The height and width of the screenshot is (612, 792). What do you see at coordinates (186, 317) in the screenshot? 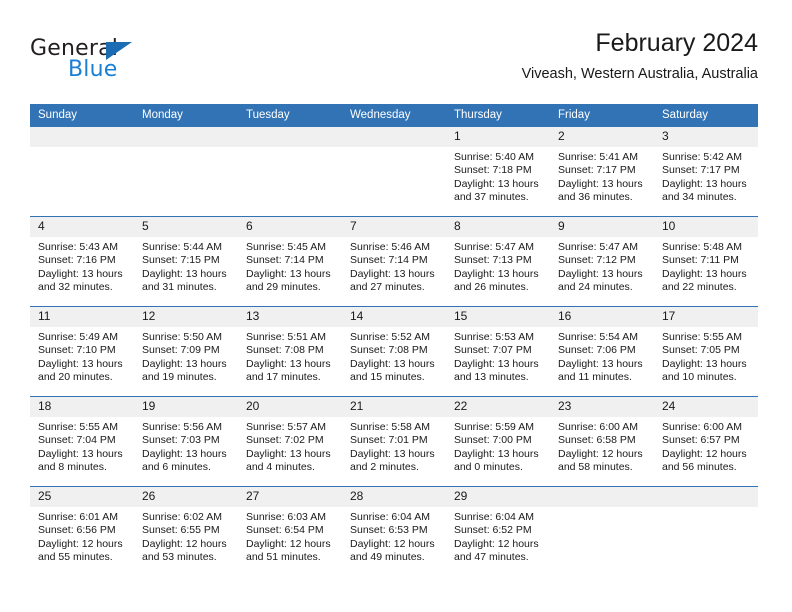
I see `day-number: 12` at bounding box center [186, 317].